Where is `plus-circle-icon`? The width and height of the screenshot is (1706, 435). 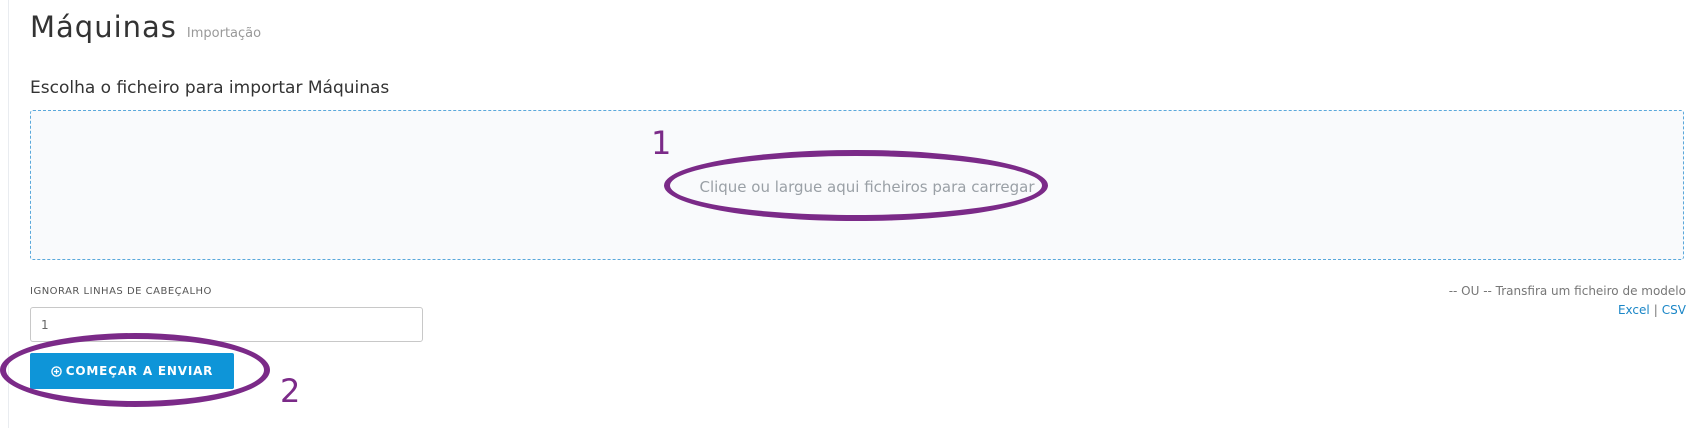 plus-circle-icon is located at coordinates (56, 371).